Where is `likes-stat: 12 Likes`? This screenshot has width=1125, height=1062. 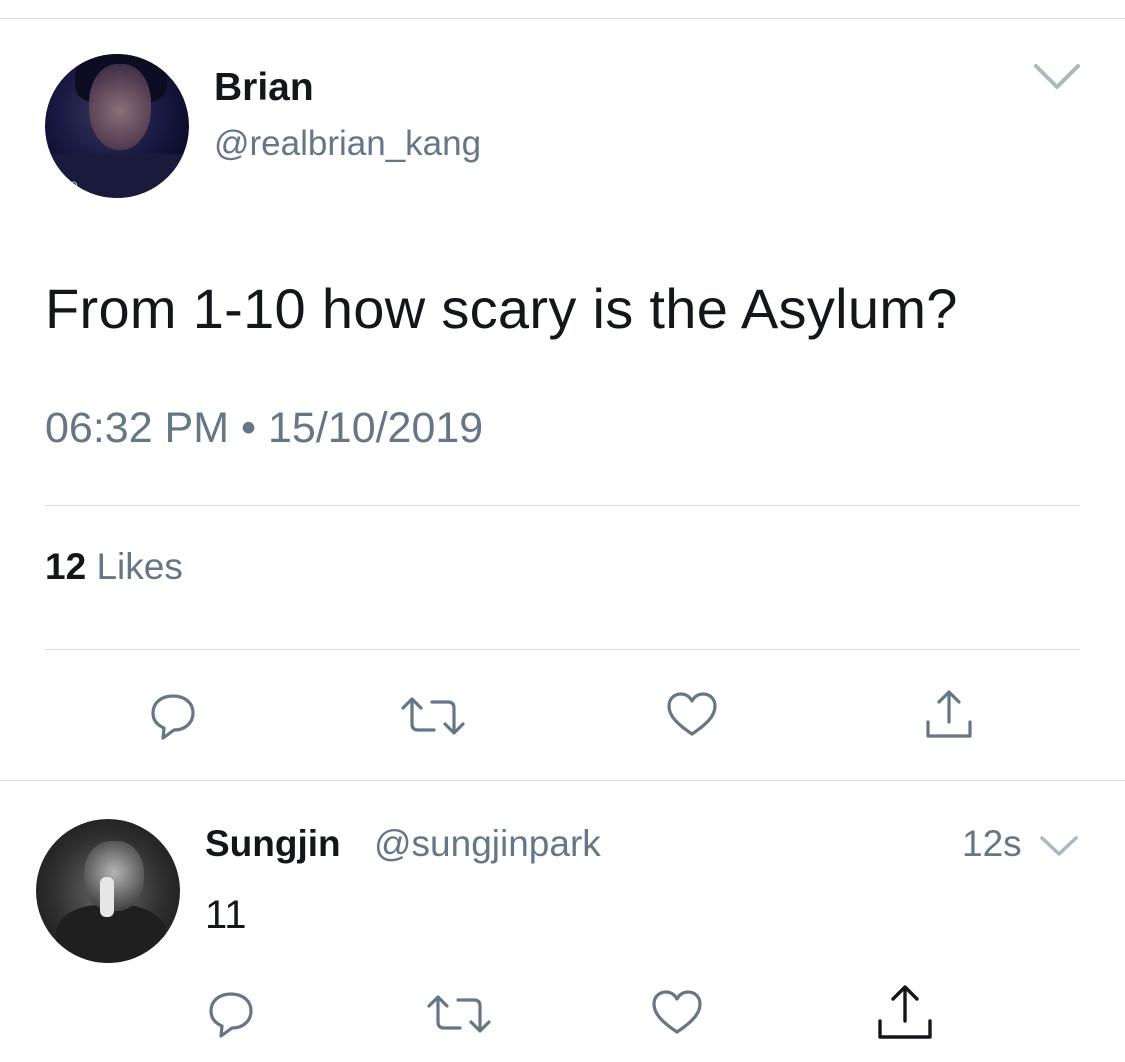 likes-stat: 12 Likes is located at coordinates (114, 567).